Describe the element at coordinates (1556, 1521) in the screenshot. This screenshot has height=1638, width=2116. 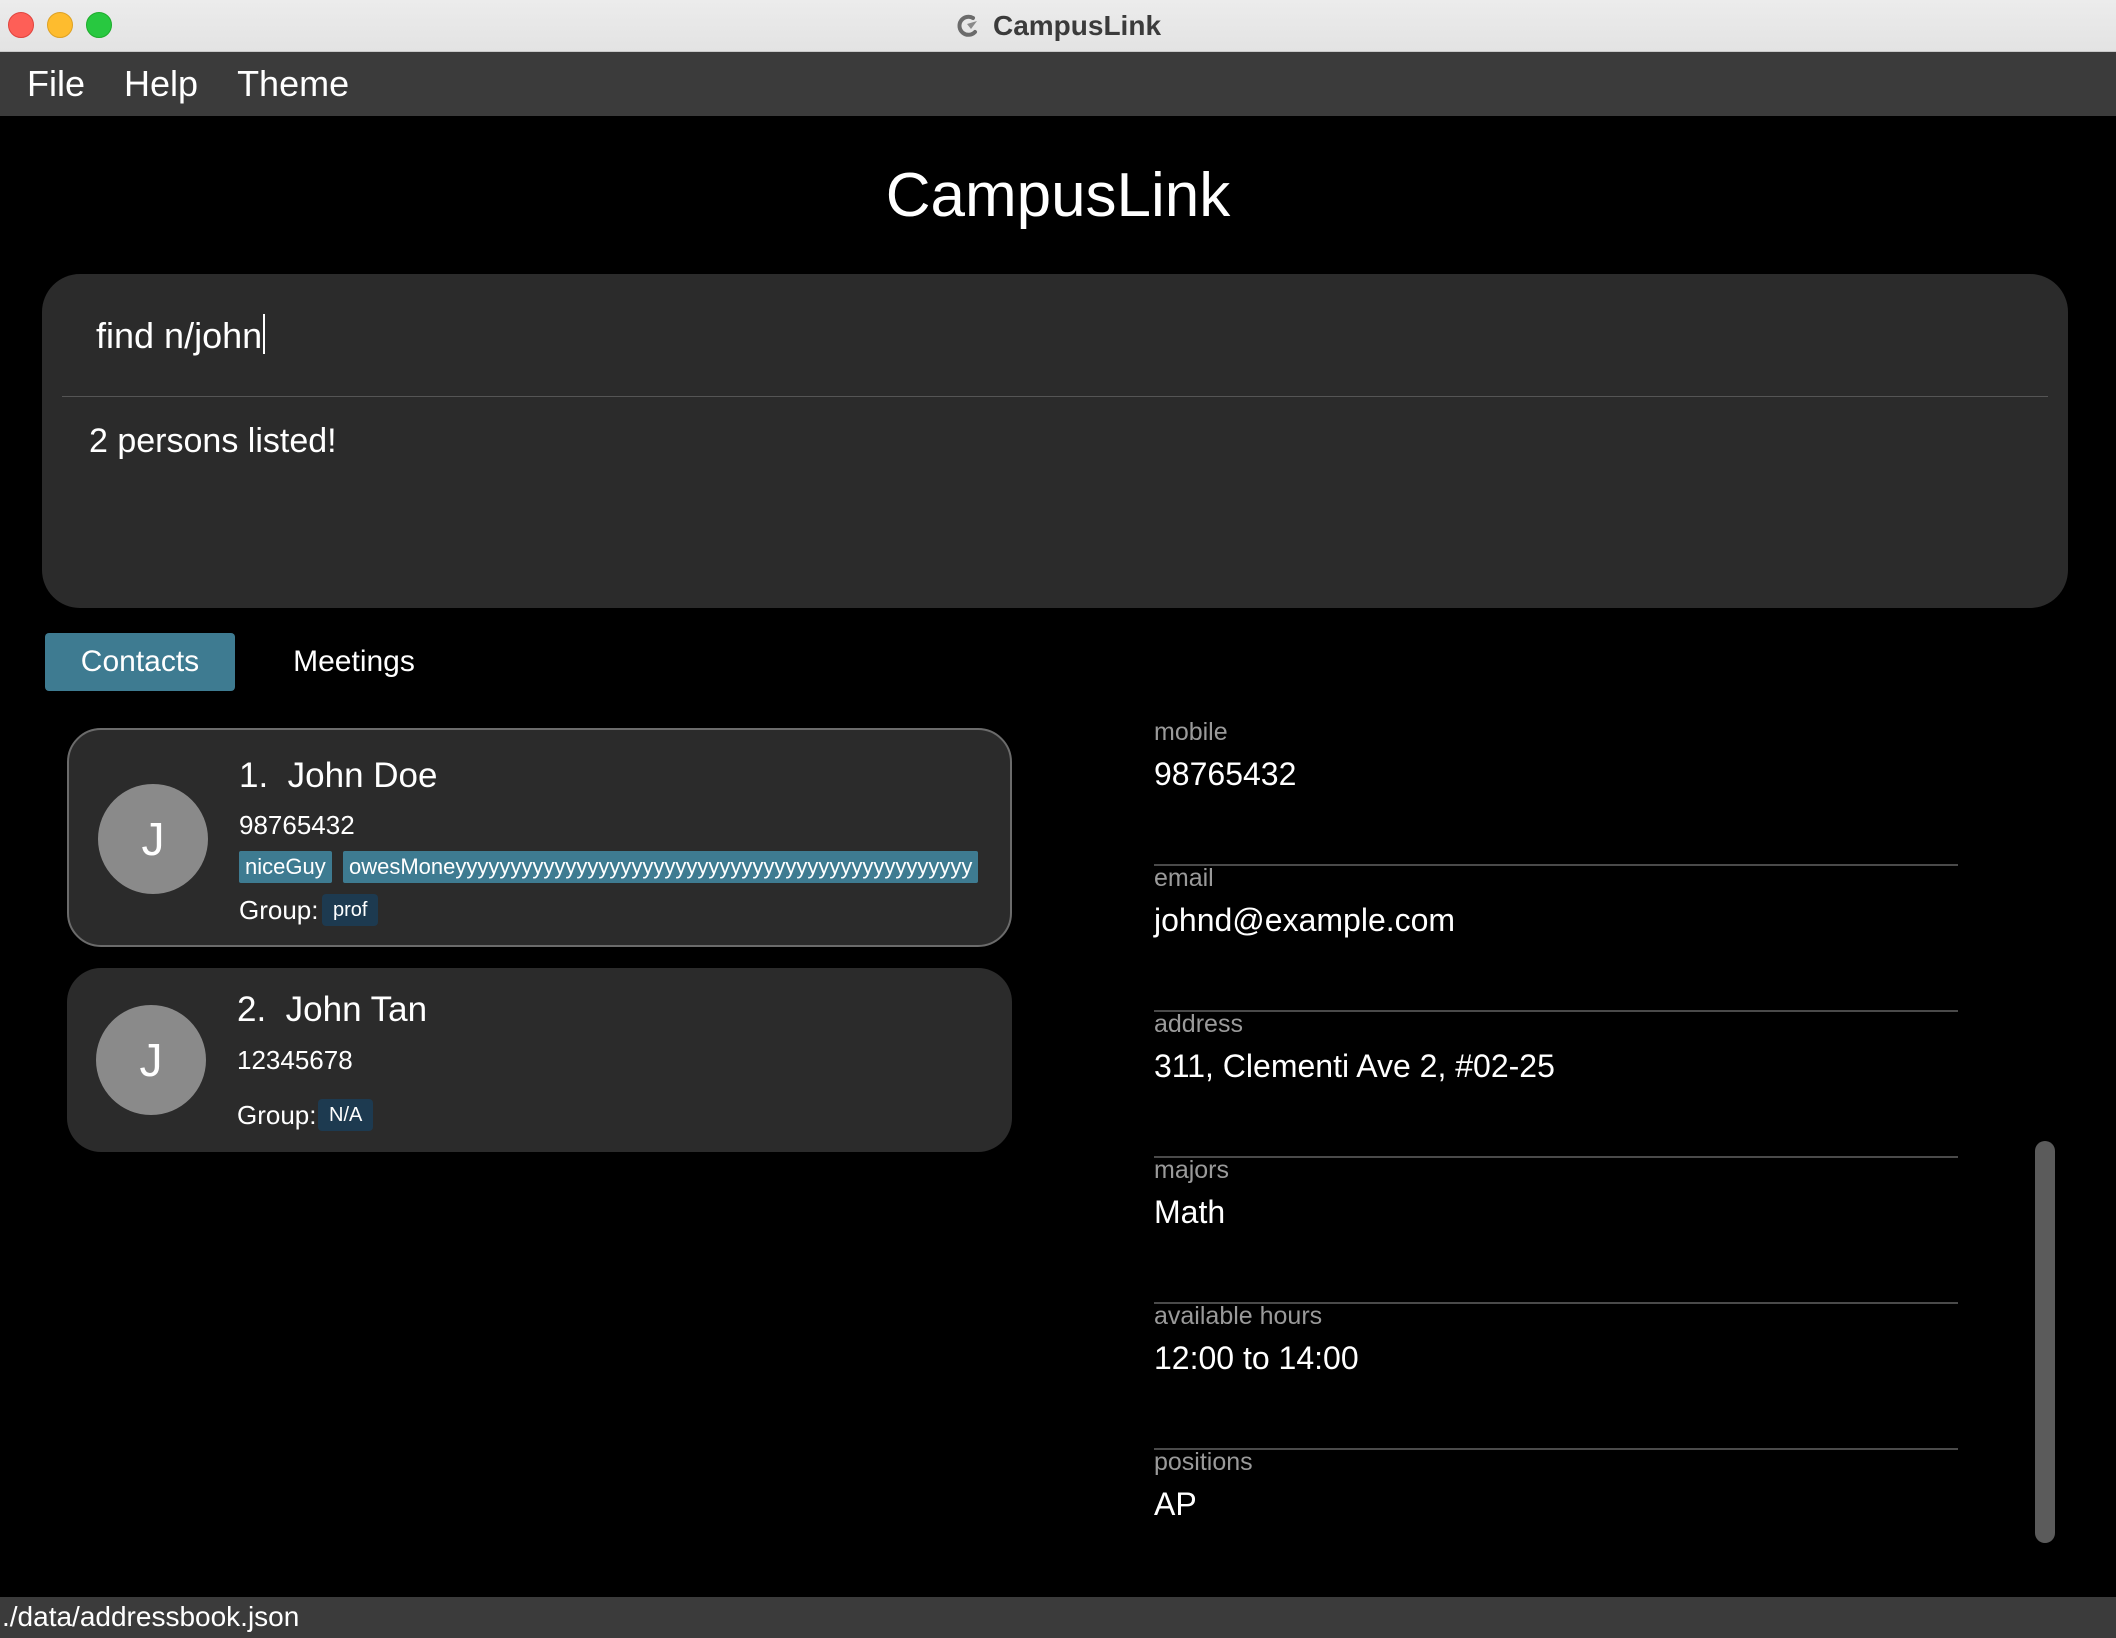
I see `detail-positions: positions AP` at that location.